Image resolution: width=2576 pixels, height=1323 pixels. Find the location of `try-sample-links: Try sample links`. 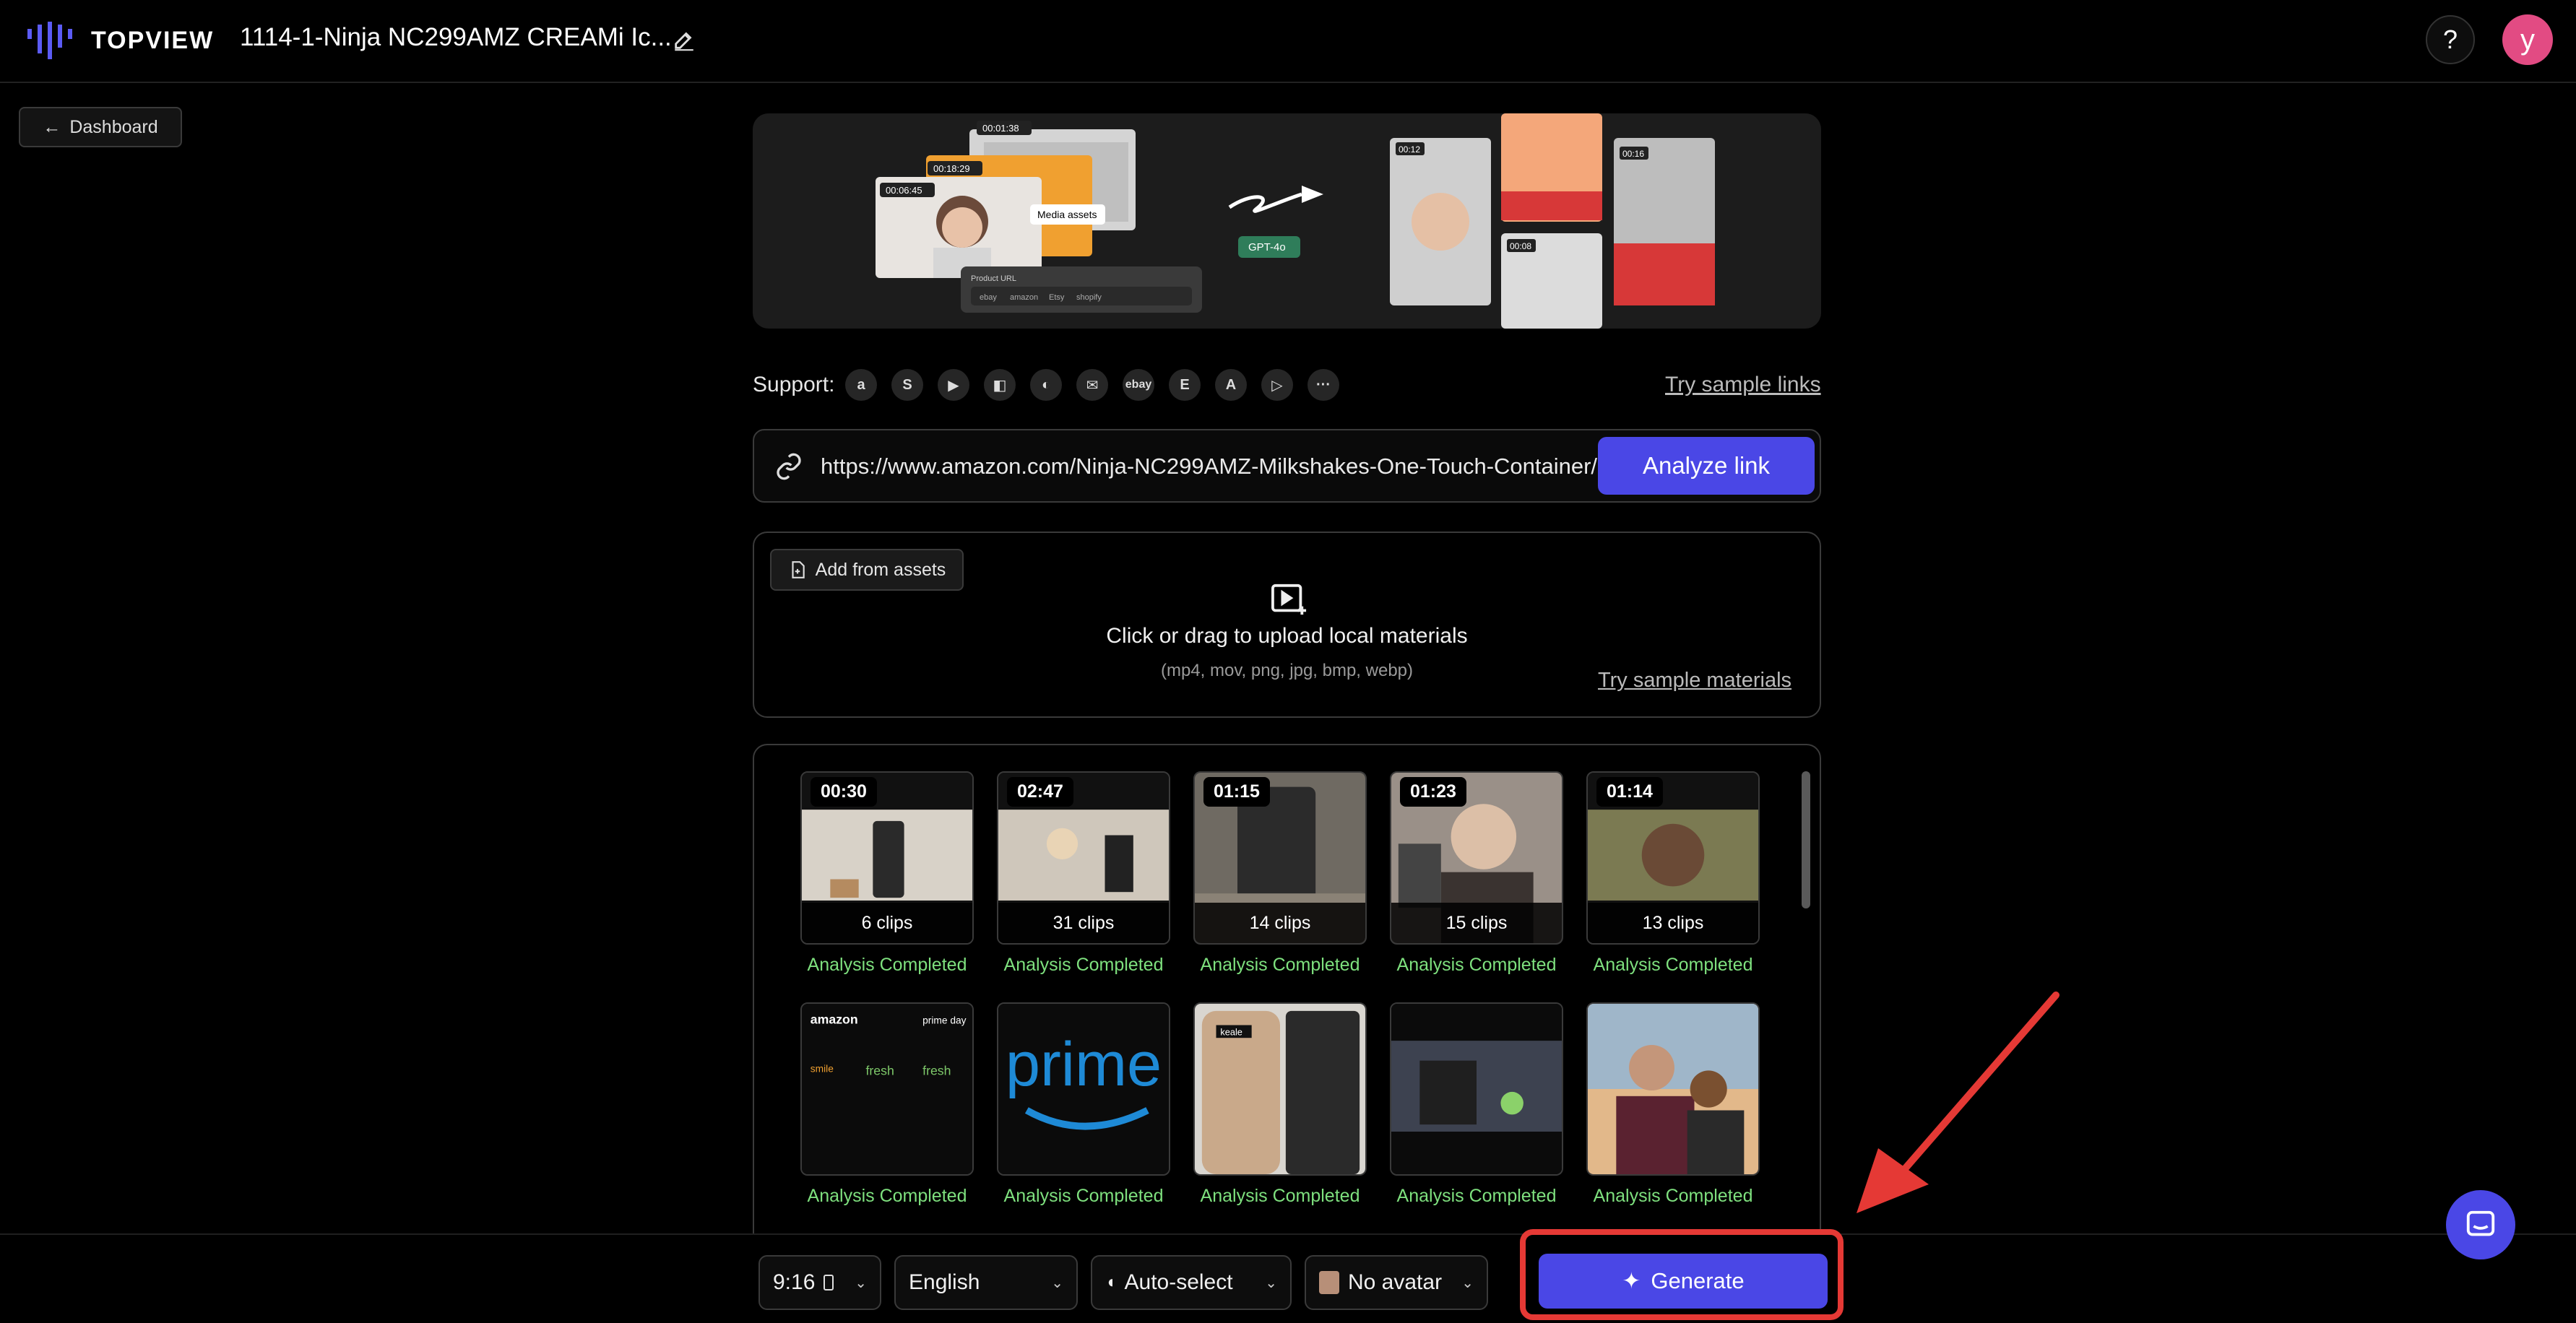

try-sample-links: Try sample links is located at coordinates (1743, 385).